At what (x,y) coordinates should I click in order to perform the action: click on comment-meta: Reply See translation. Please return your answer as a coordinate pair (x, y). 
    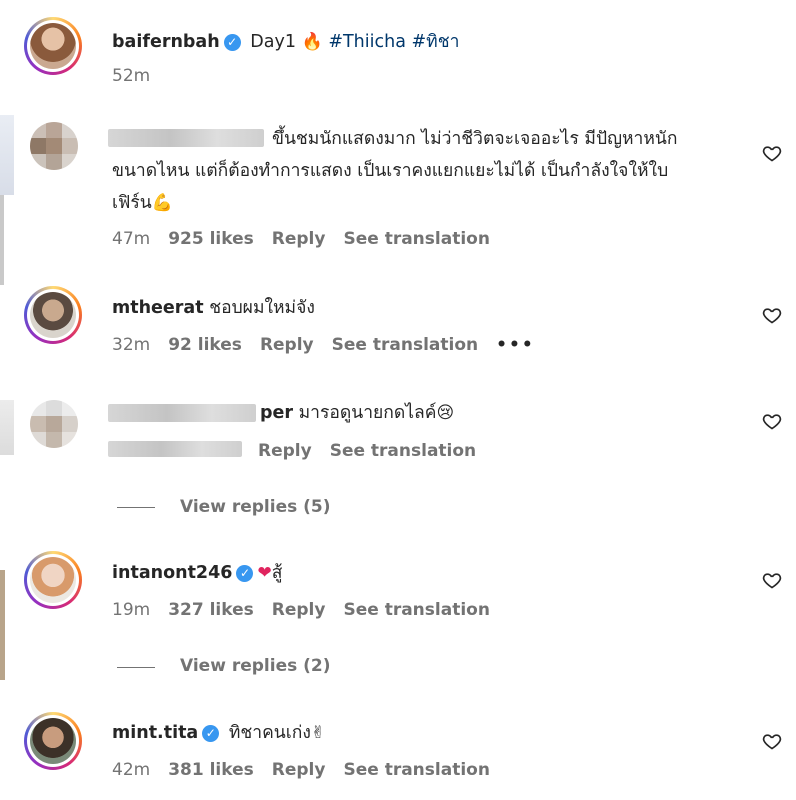
    Looking at the image, I should click on (376, 451).